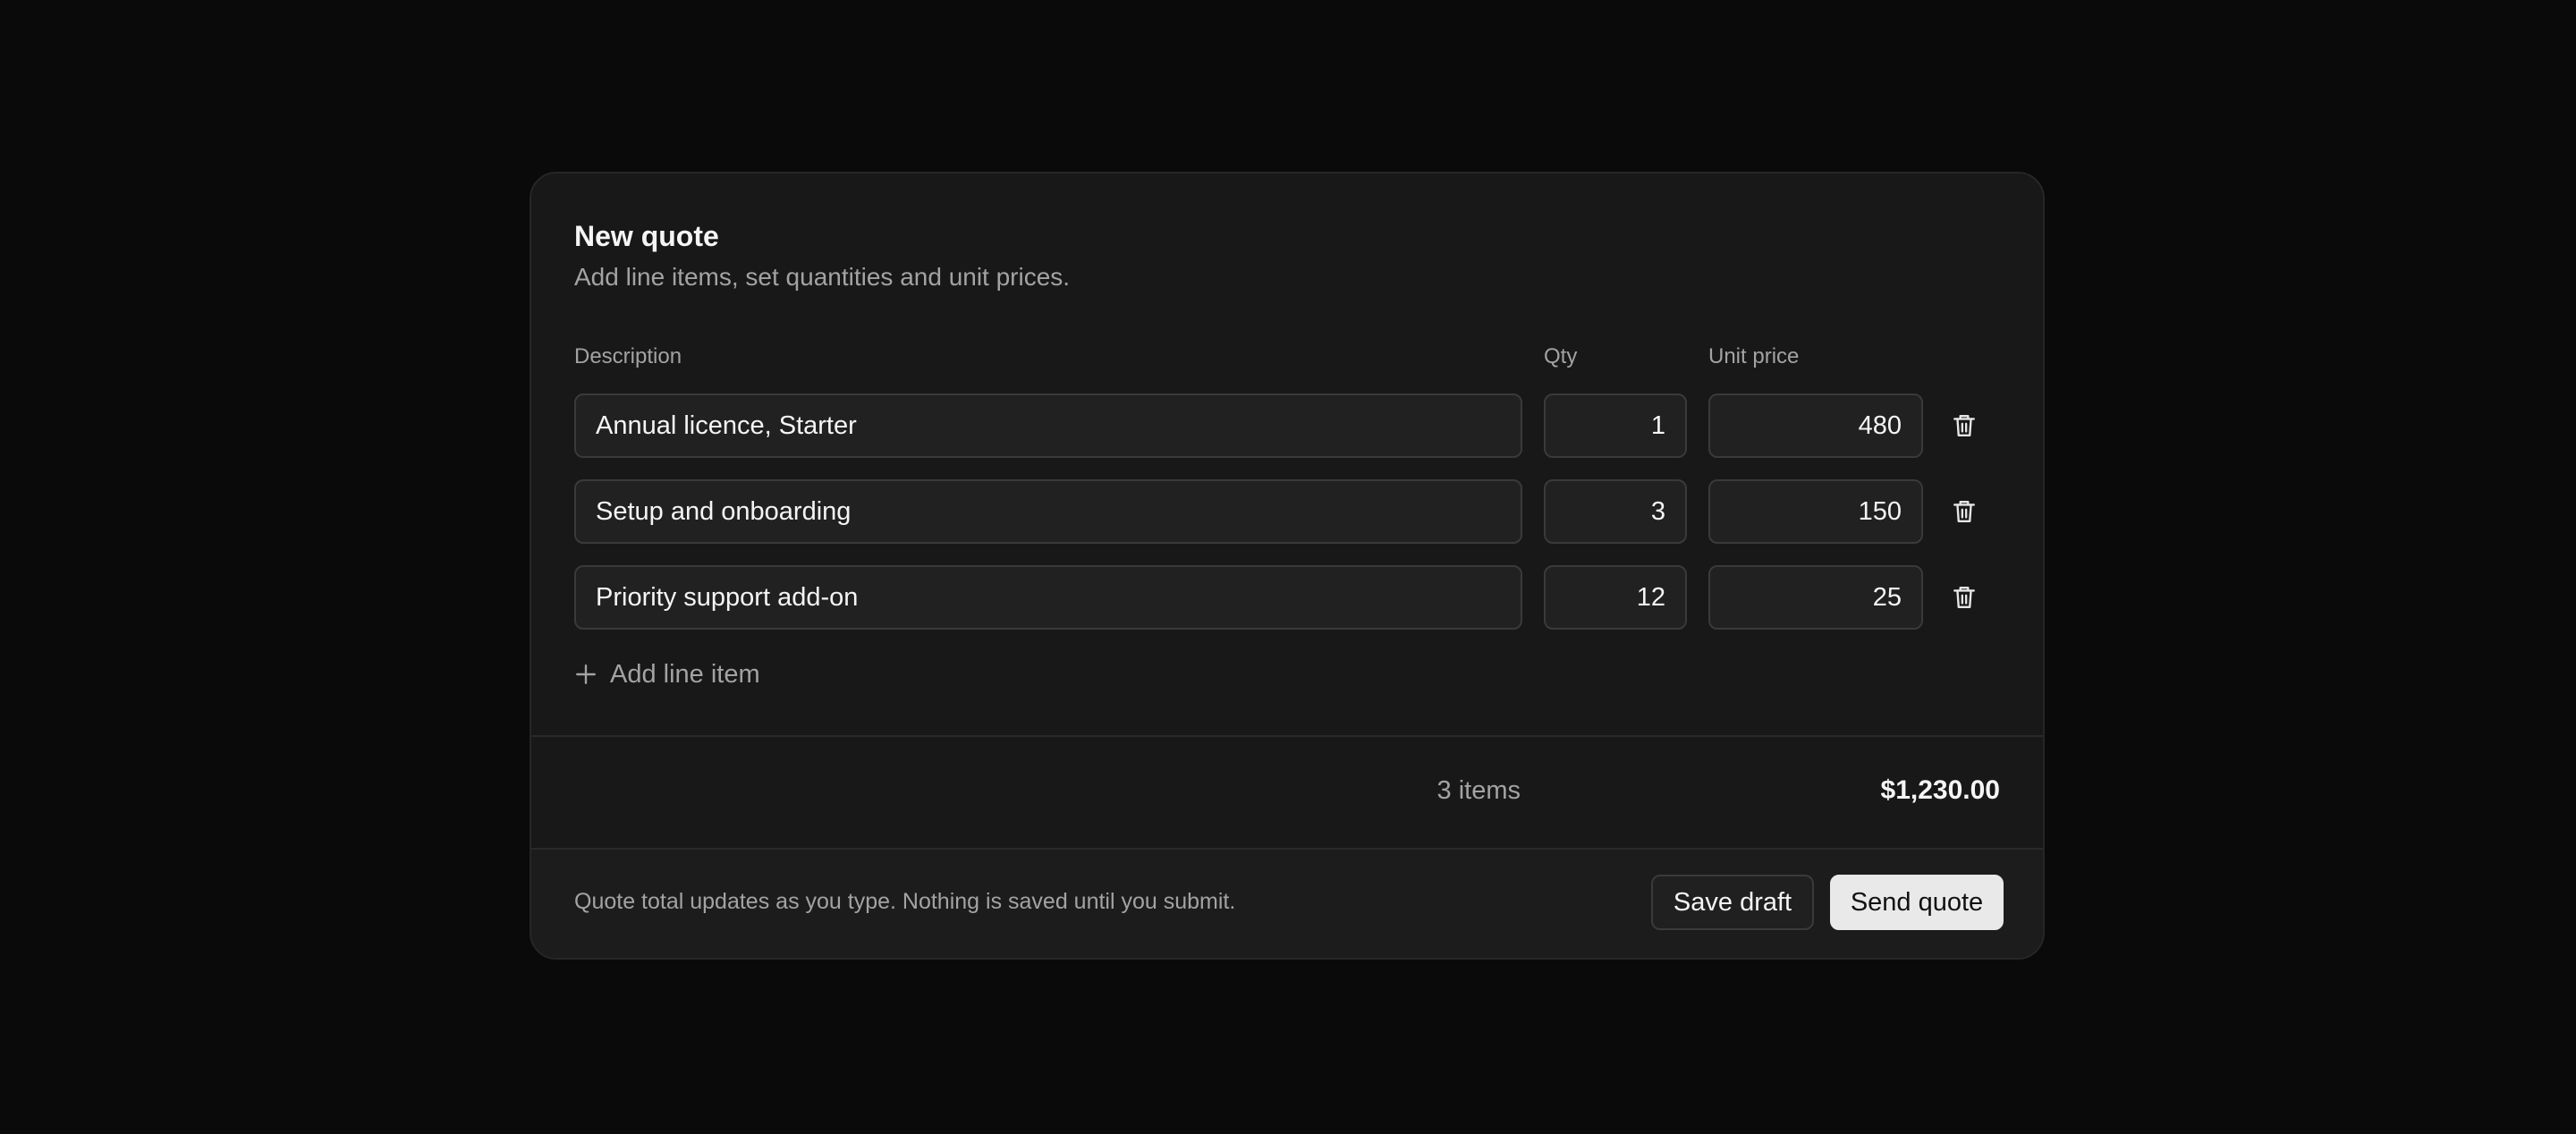 The width and height of the screenshot is (2576, 1134). What do you see at coordinates (1561, 356) in the screenshot?
I see `column-header-qty: Qty` at bounding box center [1561, 356].